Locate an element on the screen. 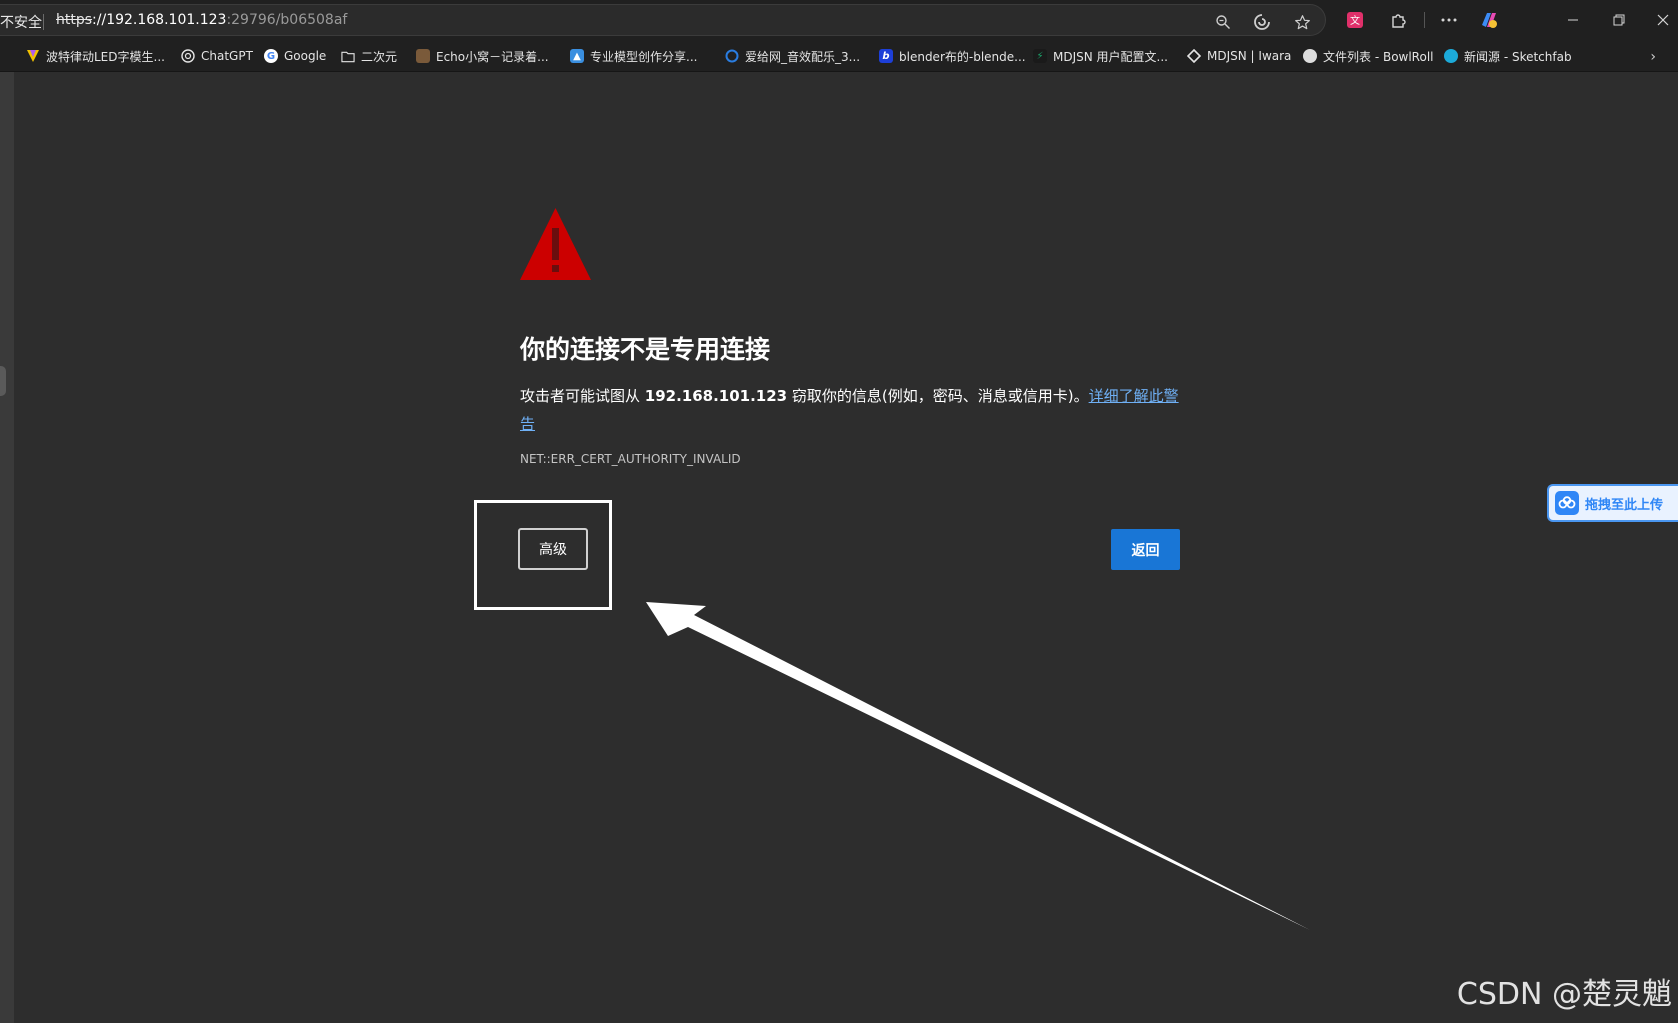 Image resolution: width=1678 pixels, height=1023 pixels. annotation-arrow is located at coordinates (978, 766).